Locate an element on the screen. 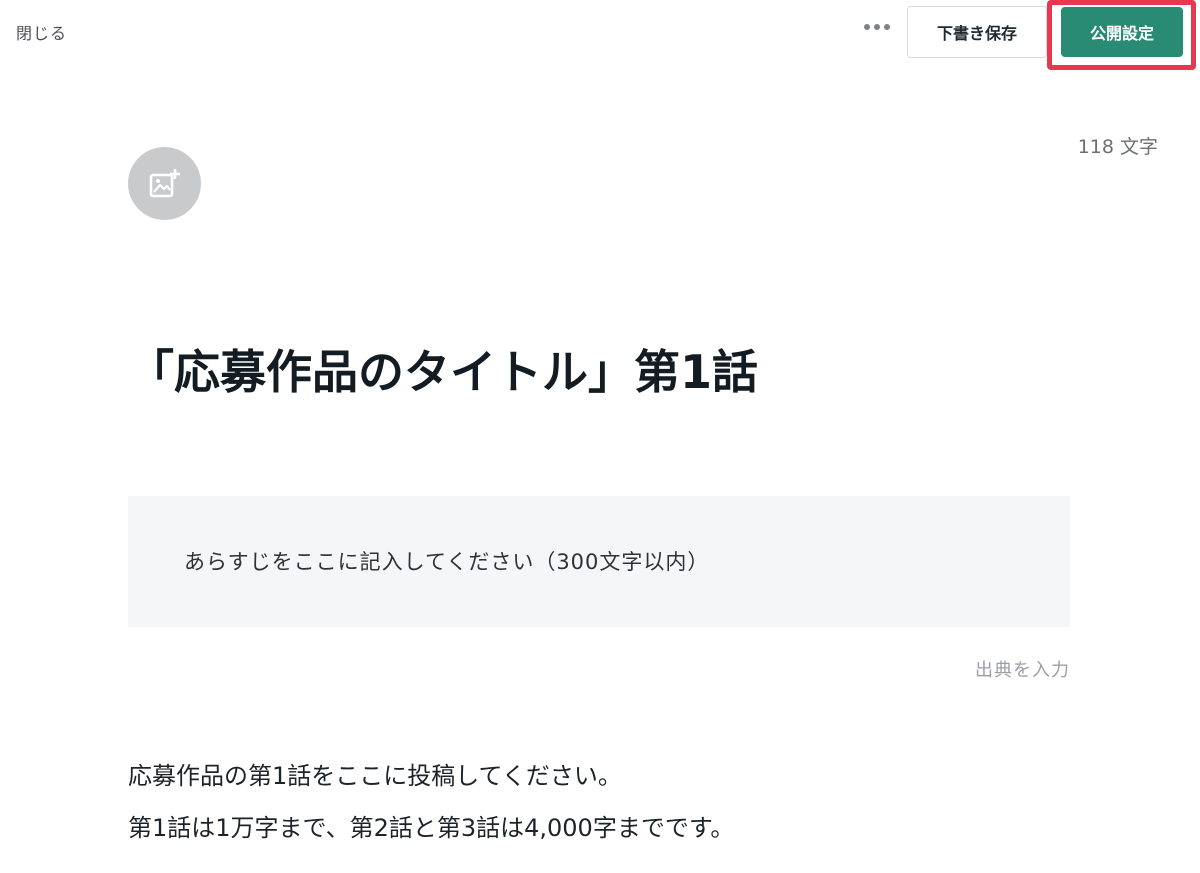 The image size is (1200, 873). synopsis-field: あらすじをここに記入してください（300文字以内） is located at coordinates (599, 561).